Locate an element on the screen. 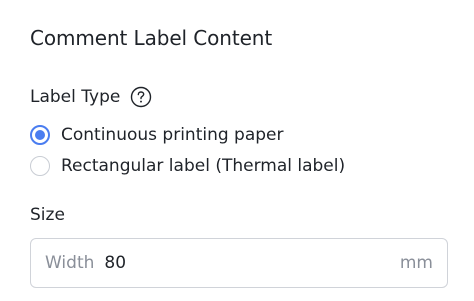 The width and height of the screenshot is (474, 301). label-type-label: Label Type is located at coordinates (75, 97).